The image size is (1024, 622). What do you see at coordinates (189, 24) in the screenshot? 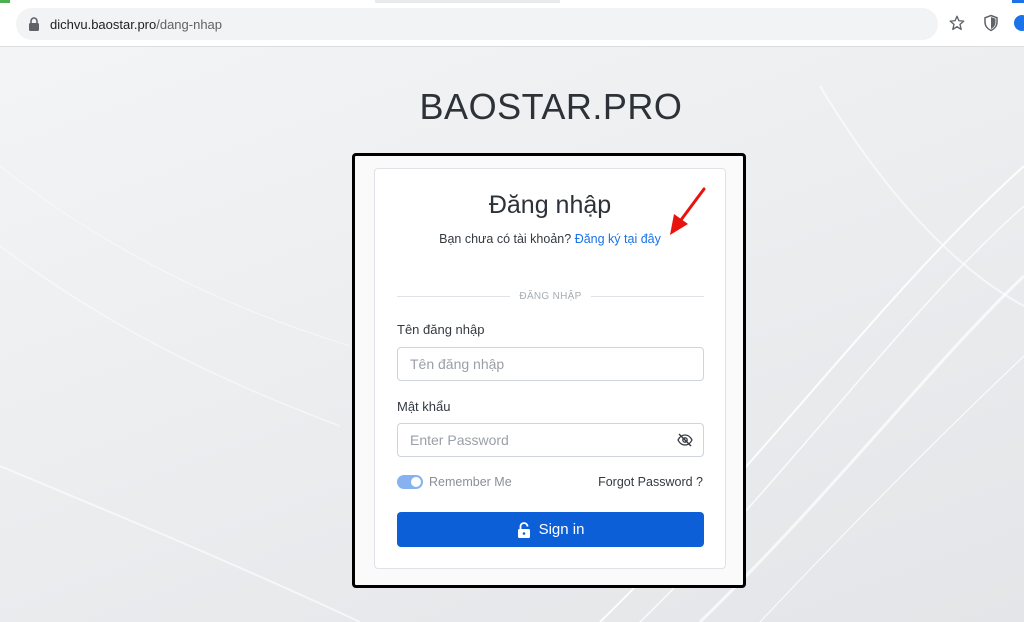
I see `url-path: /dang-nhap` at bounding box center [189, 24].